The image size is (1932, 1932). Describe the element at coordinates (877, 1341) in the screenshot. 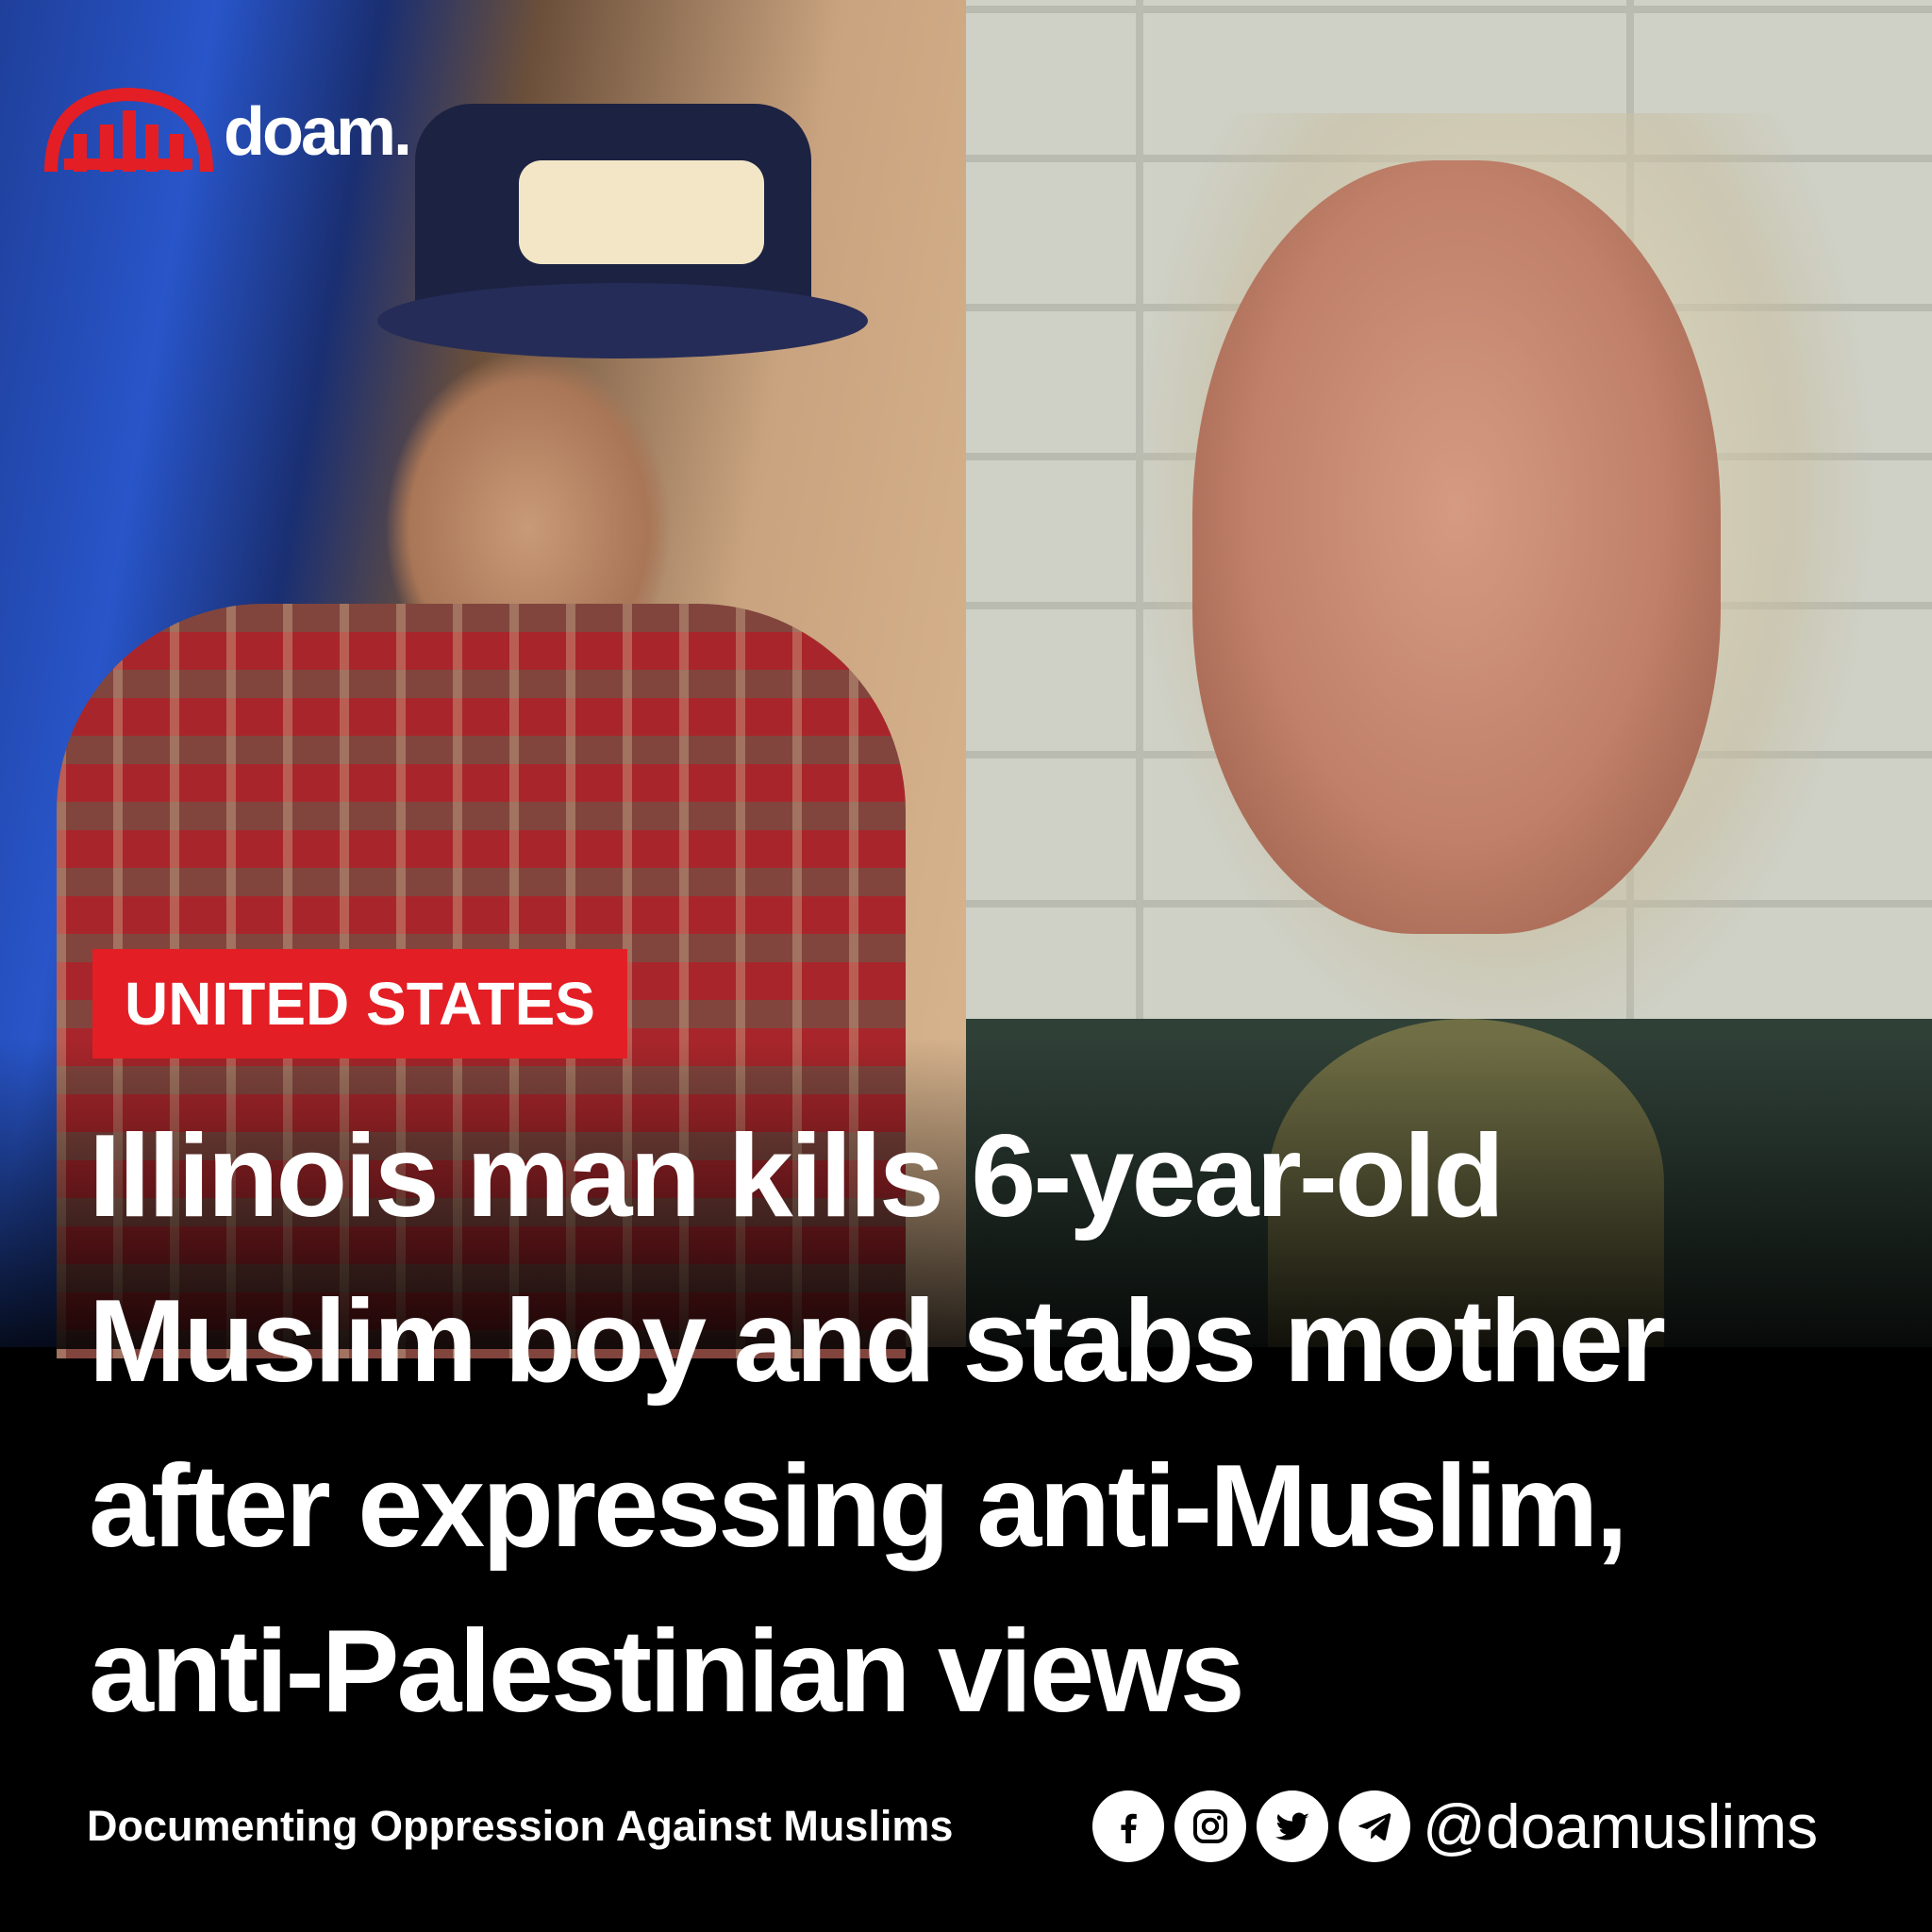

I see `headline-line: Muslim boy and stabs mother` at that location.